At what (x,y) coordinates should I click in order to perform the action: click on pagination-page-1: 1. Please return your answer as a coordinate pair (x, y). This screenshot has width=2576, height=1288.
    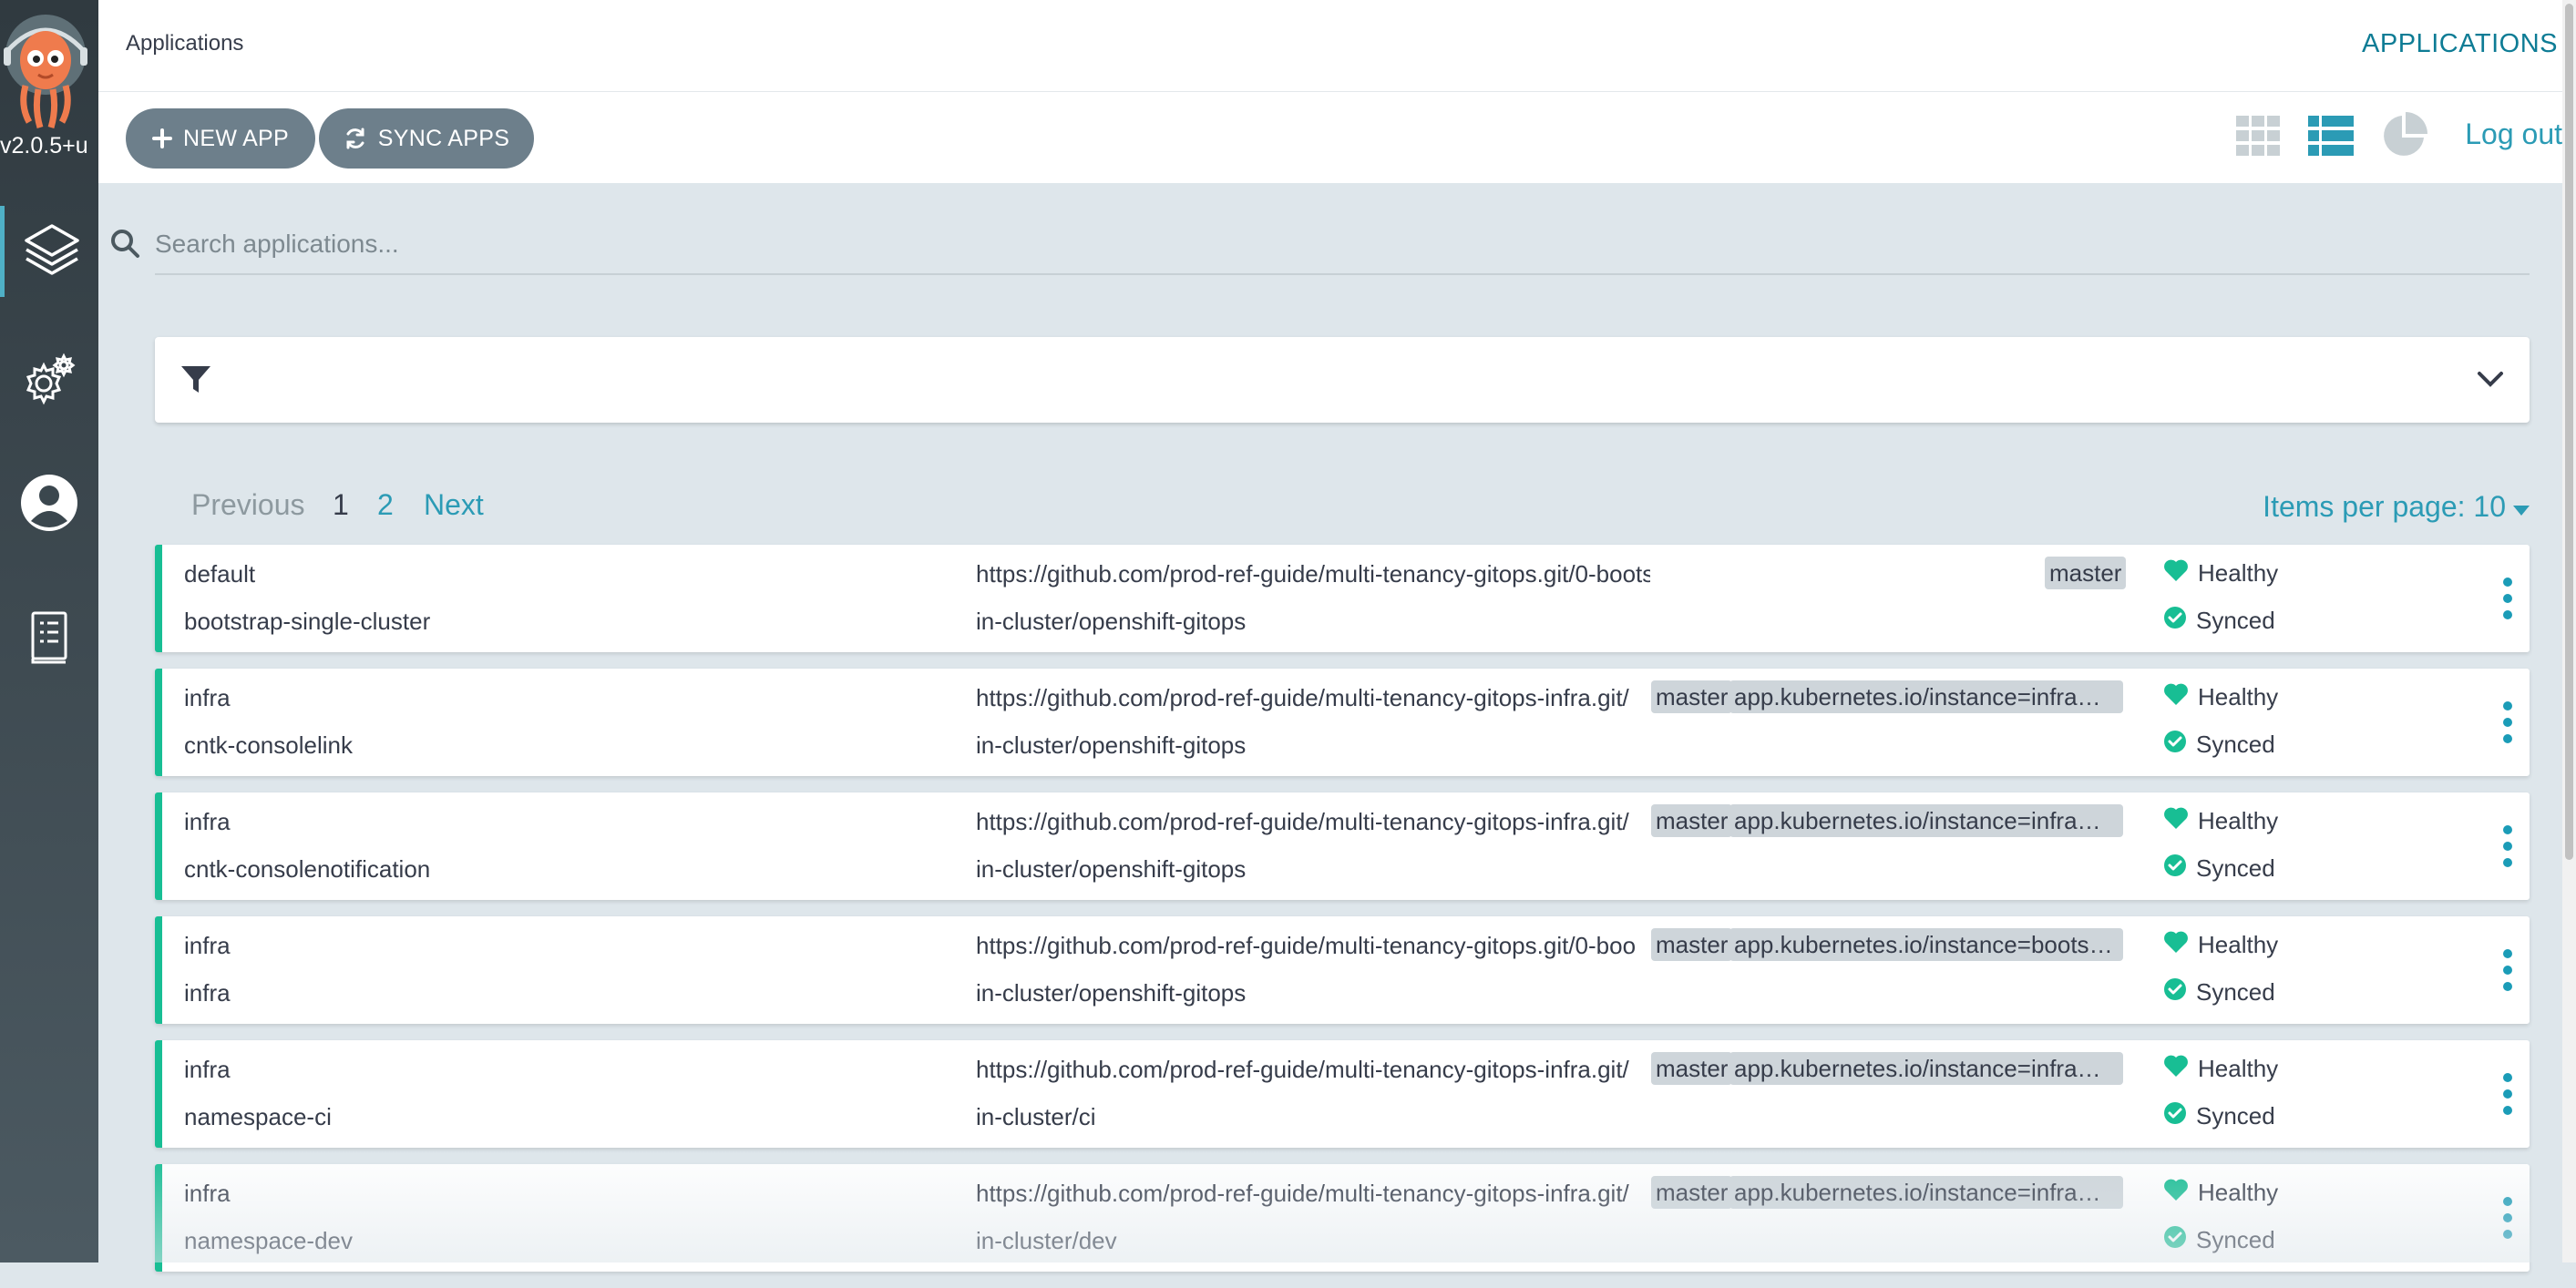
    Looking at the image, I should click on (341, 505).